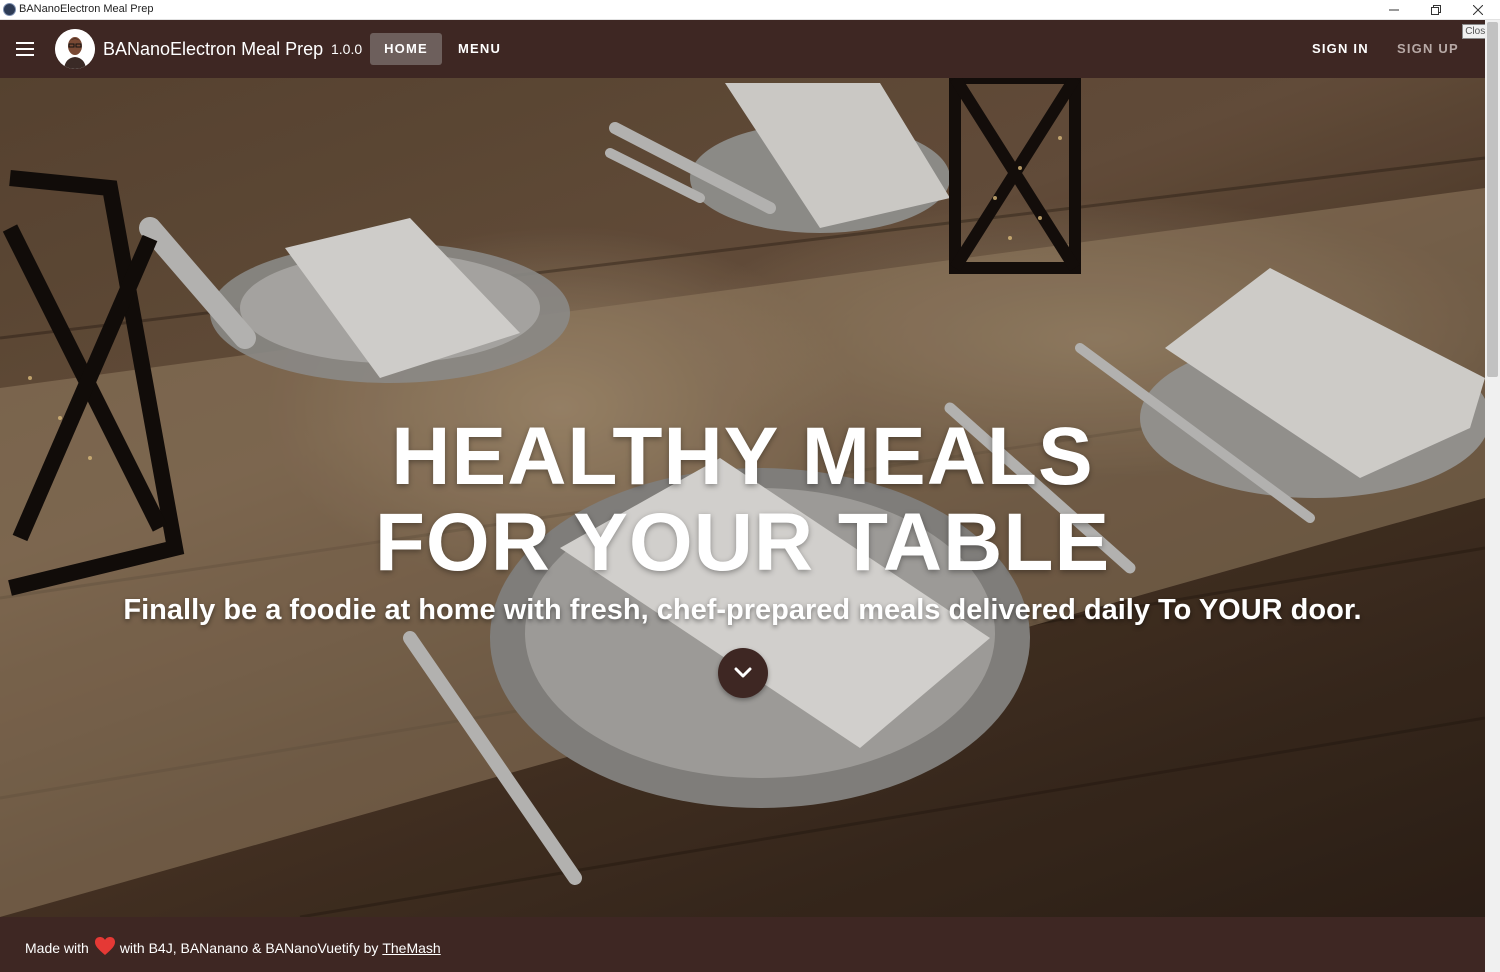 The height and width of the screenshot is (972, 1500). Describe the element at coordinates (742, 542) in the screenshot. I see `hero-headline-line2: FOR YOUR TABLE` at that location.